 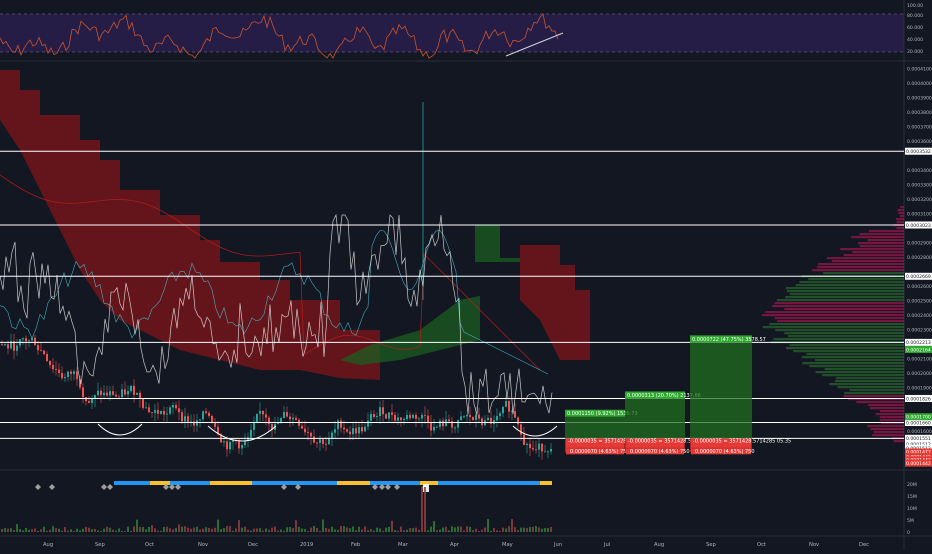 What do you see at coordinates (395, 483) in the screenshot?
I see `signal-bar-segment` at bounding box center [395, 483].